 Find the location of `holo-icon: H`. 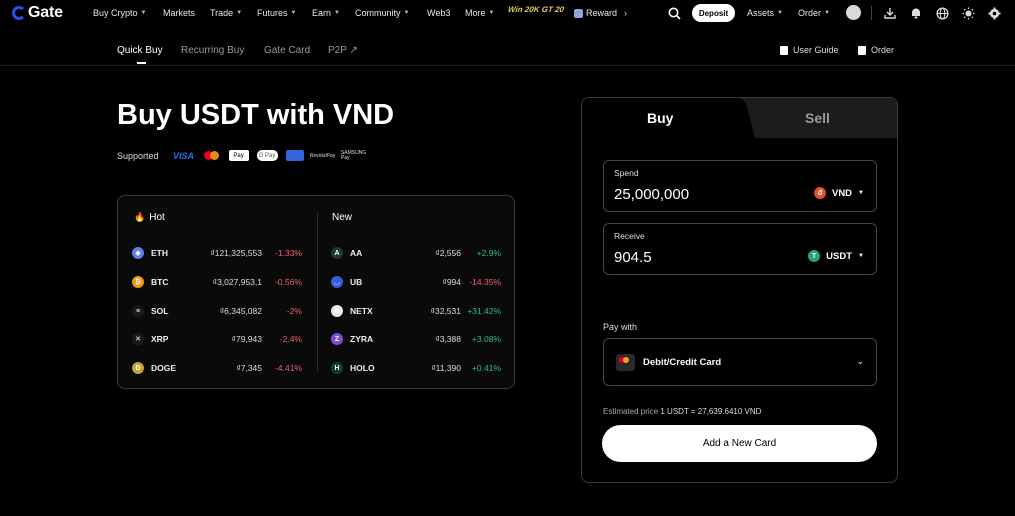

holo-icon: H is located at coordinates (337, 368).